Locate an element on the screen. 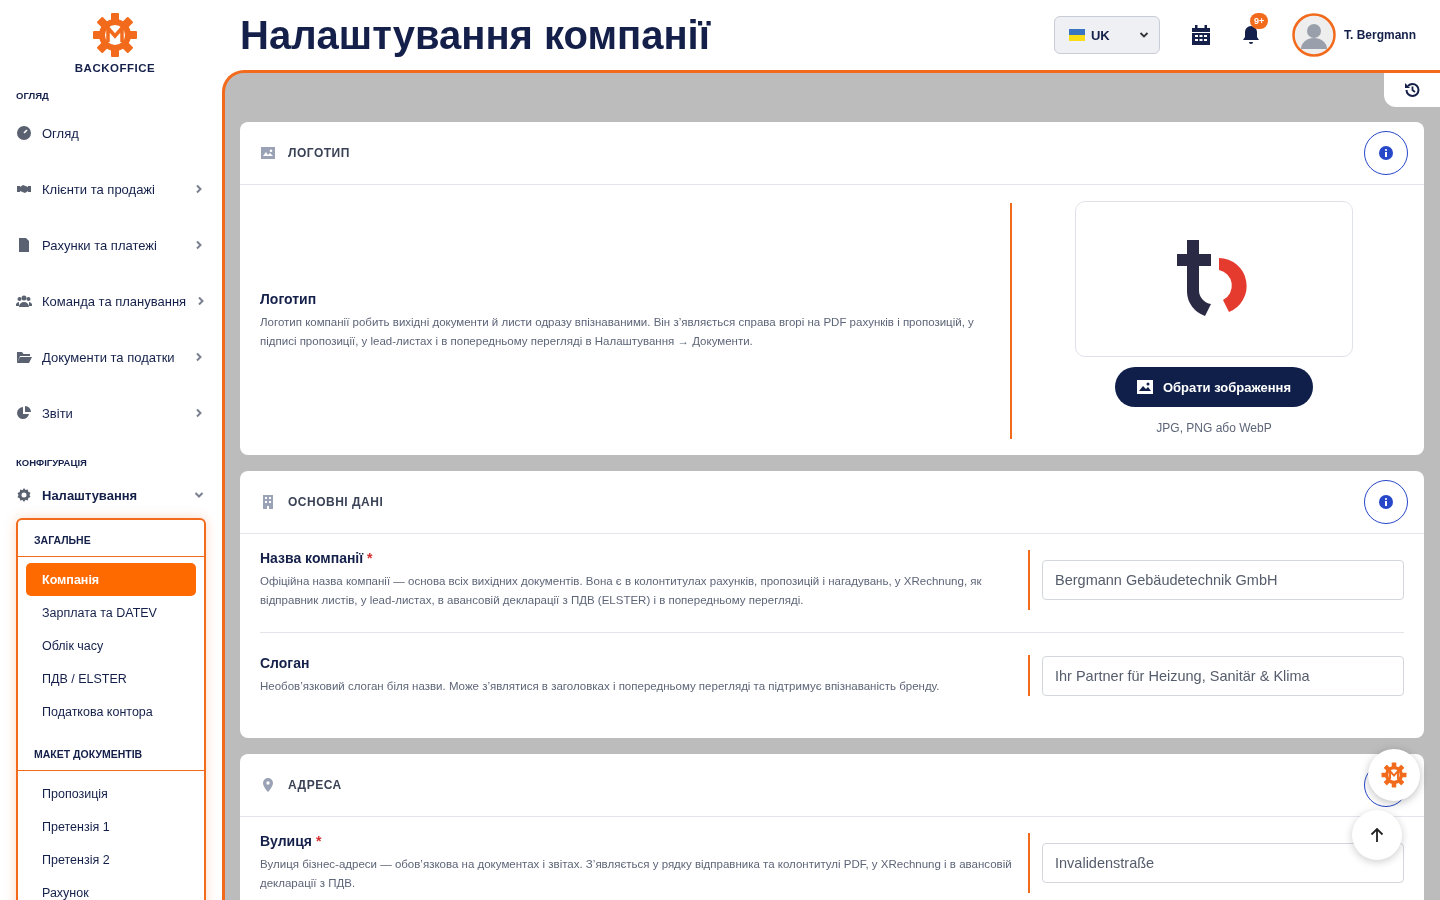 This screenshot has width=1440, height=900. submenu-title: ЗАГАЛЬНЕ is located at coordinates (111, 538).